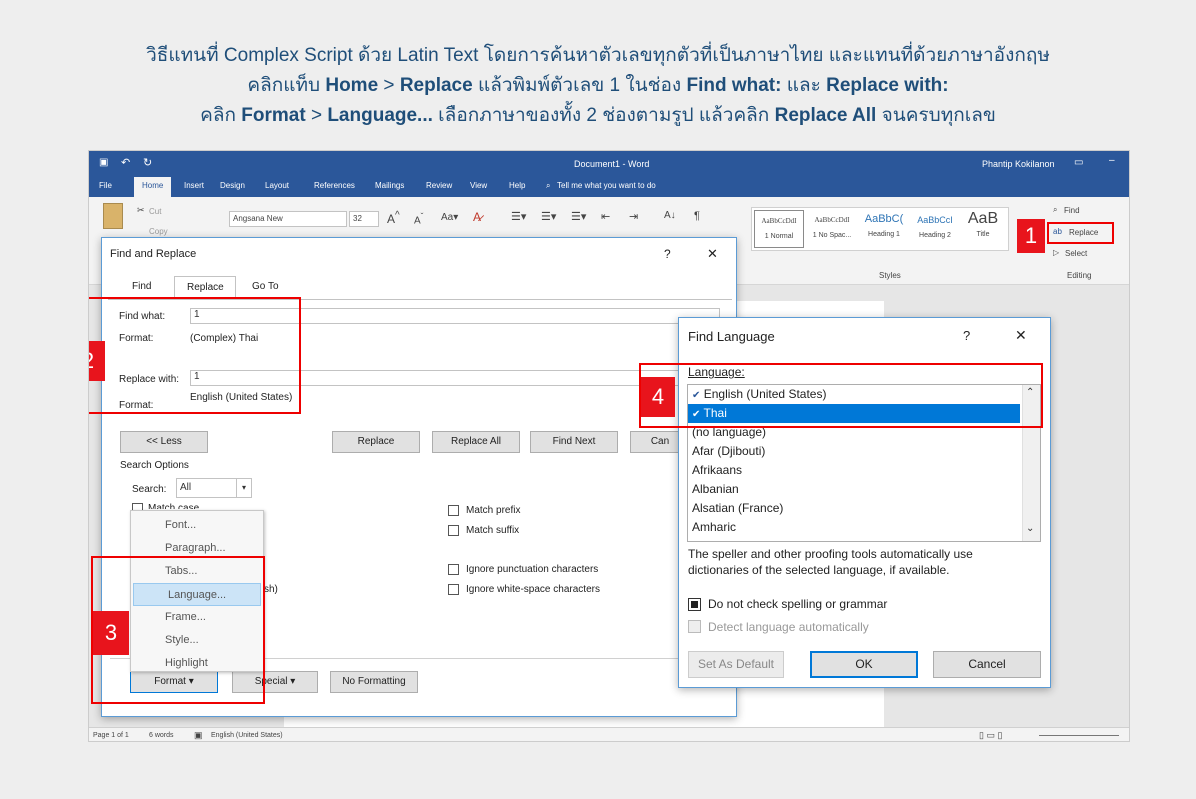  I want to click on list-item: Amharic, so click(854, 527).